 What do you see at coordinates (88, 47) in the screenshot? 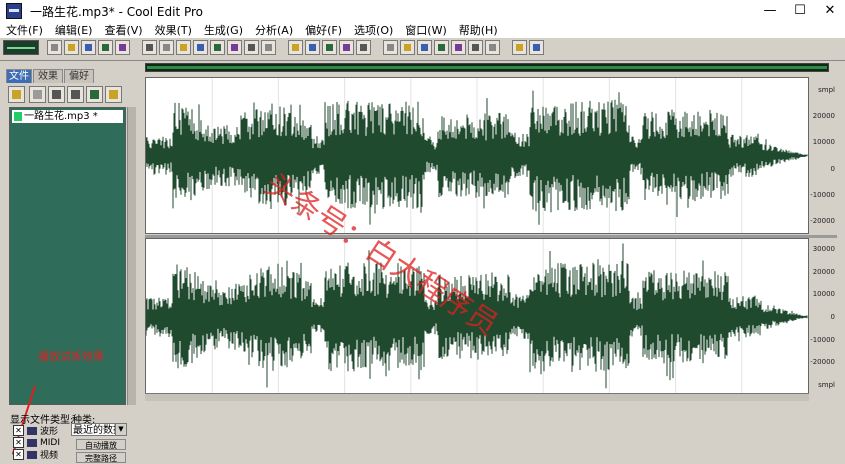
I see `save-icon` at bounding box center [88, 47].